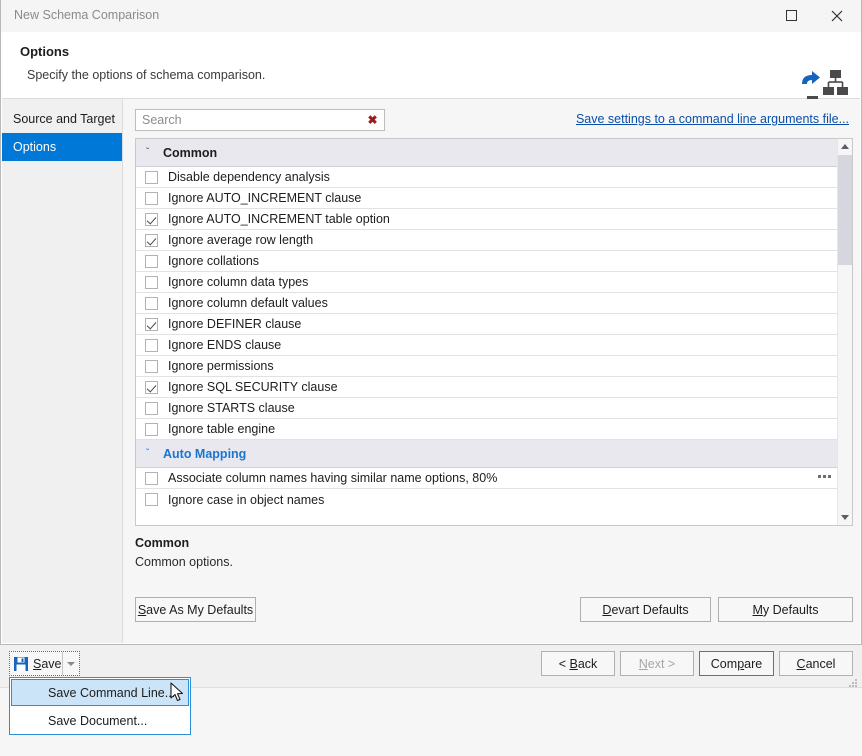  Describe the element at coordinates (824, 476) in the screenshot. I see `ellipsis-icon` at that location.